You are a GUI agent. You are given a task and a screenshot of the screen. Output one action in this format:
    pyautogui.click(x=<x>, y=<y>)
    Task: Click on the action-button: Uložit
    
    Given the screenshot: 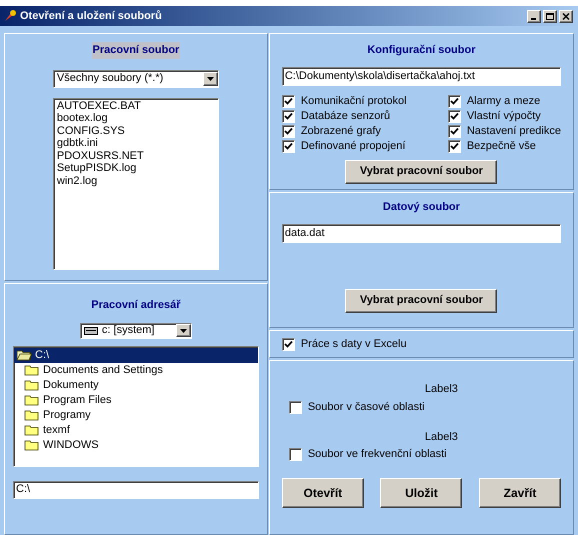 What is the action you would take?
    pyautogui.click(x=421, y=493)
    